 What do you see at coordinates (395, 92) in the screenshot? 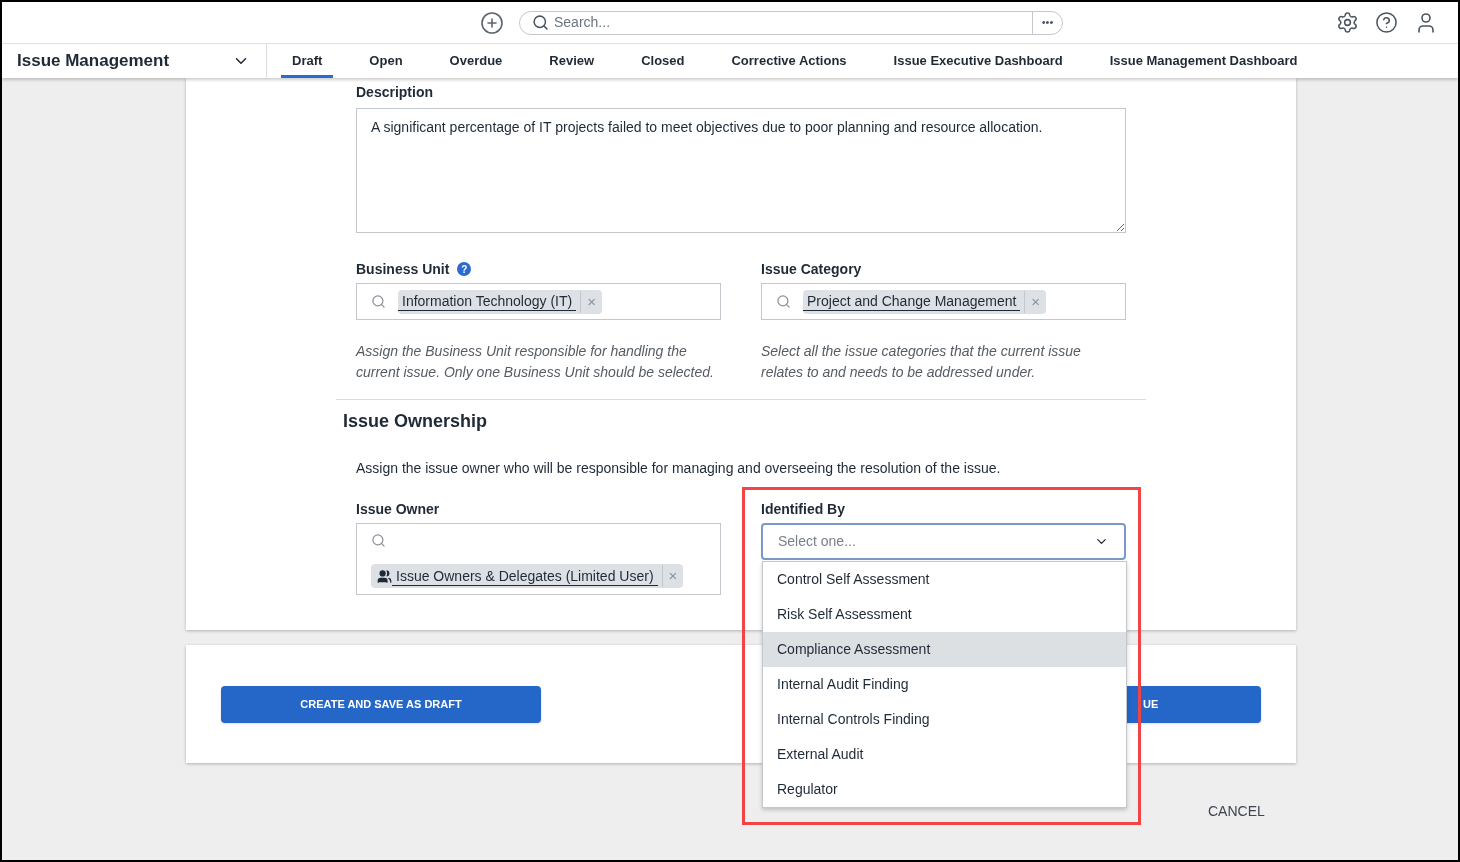
I see `field-label: Description` at bounding box center [395, 92].